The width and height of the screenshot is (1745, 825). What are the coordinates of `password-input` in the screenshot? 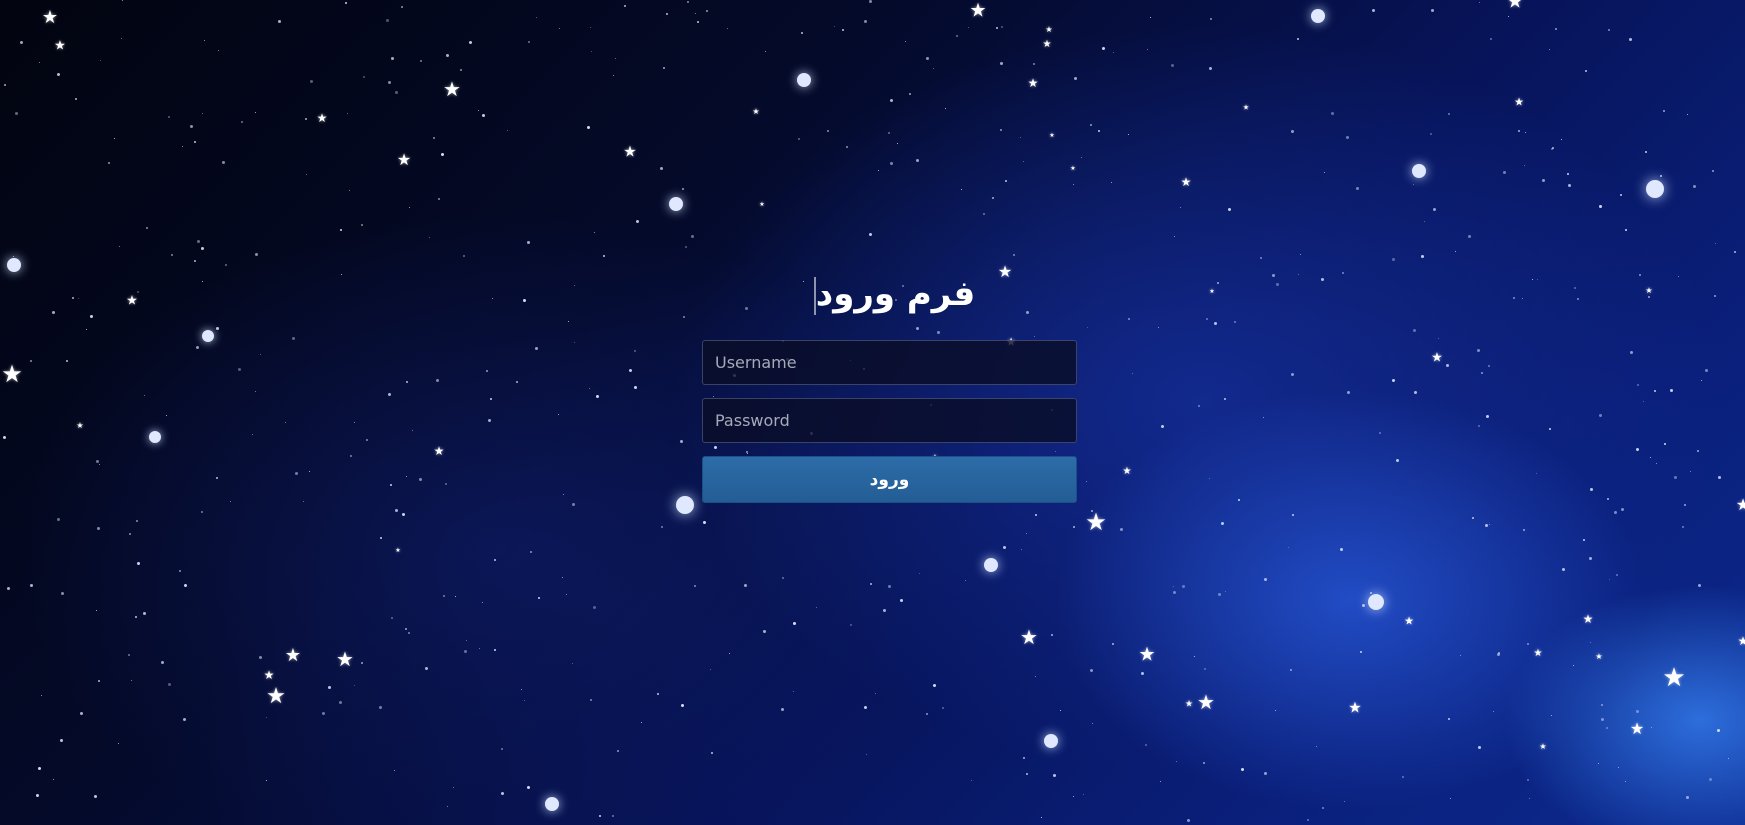 It's located at (889, 420).